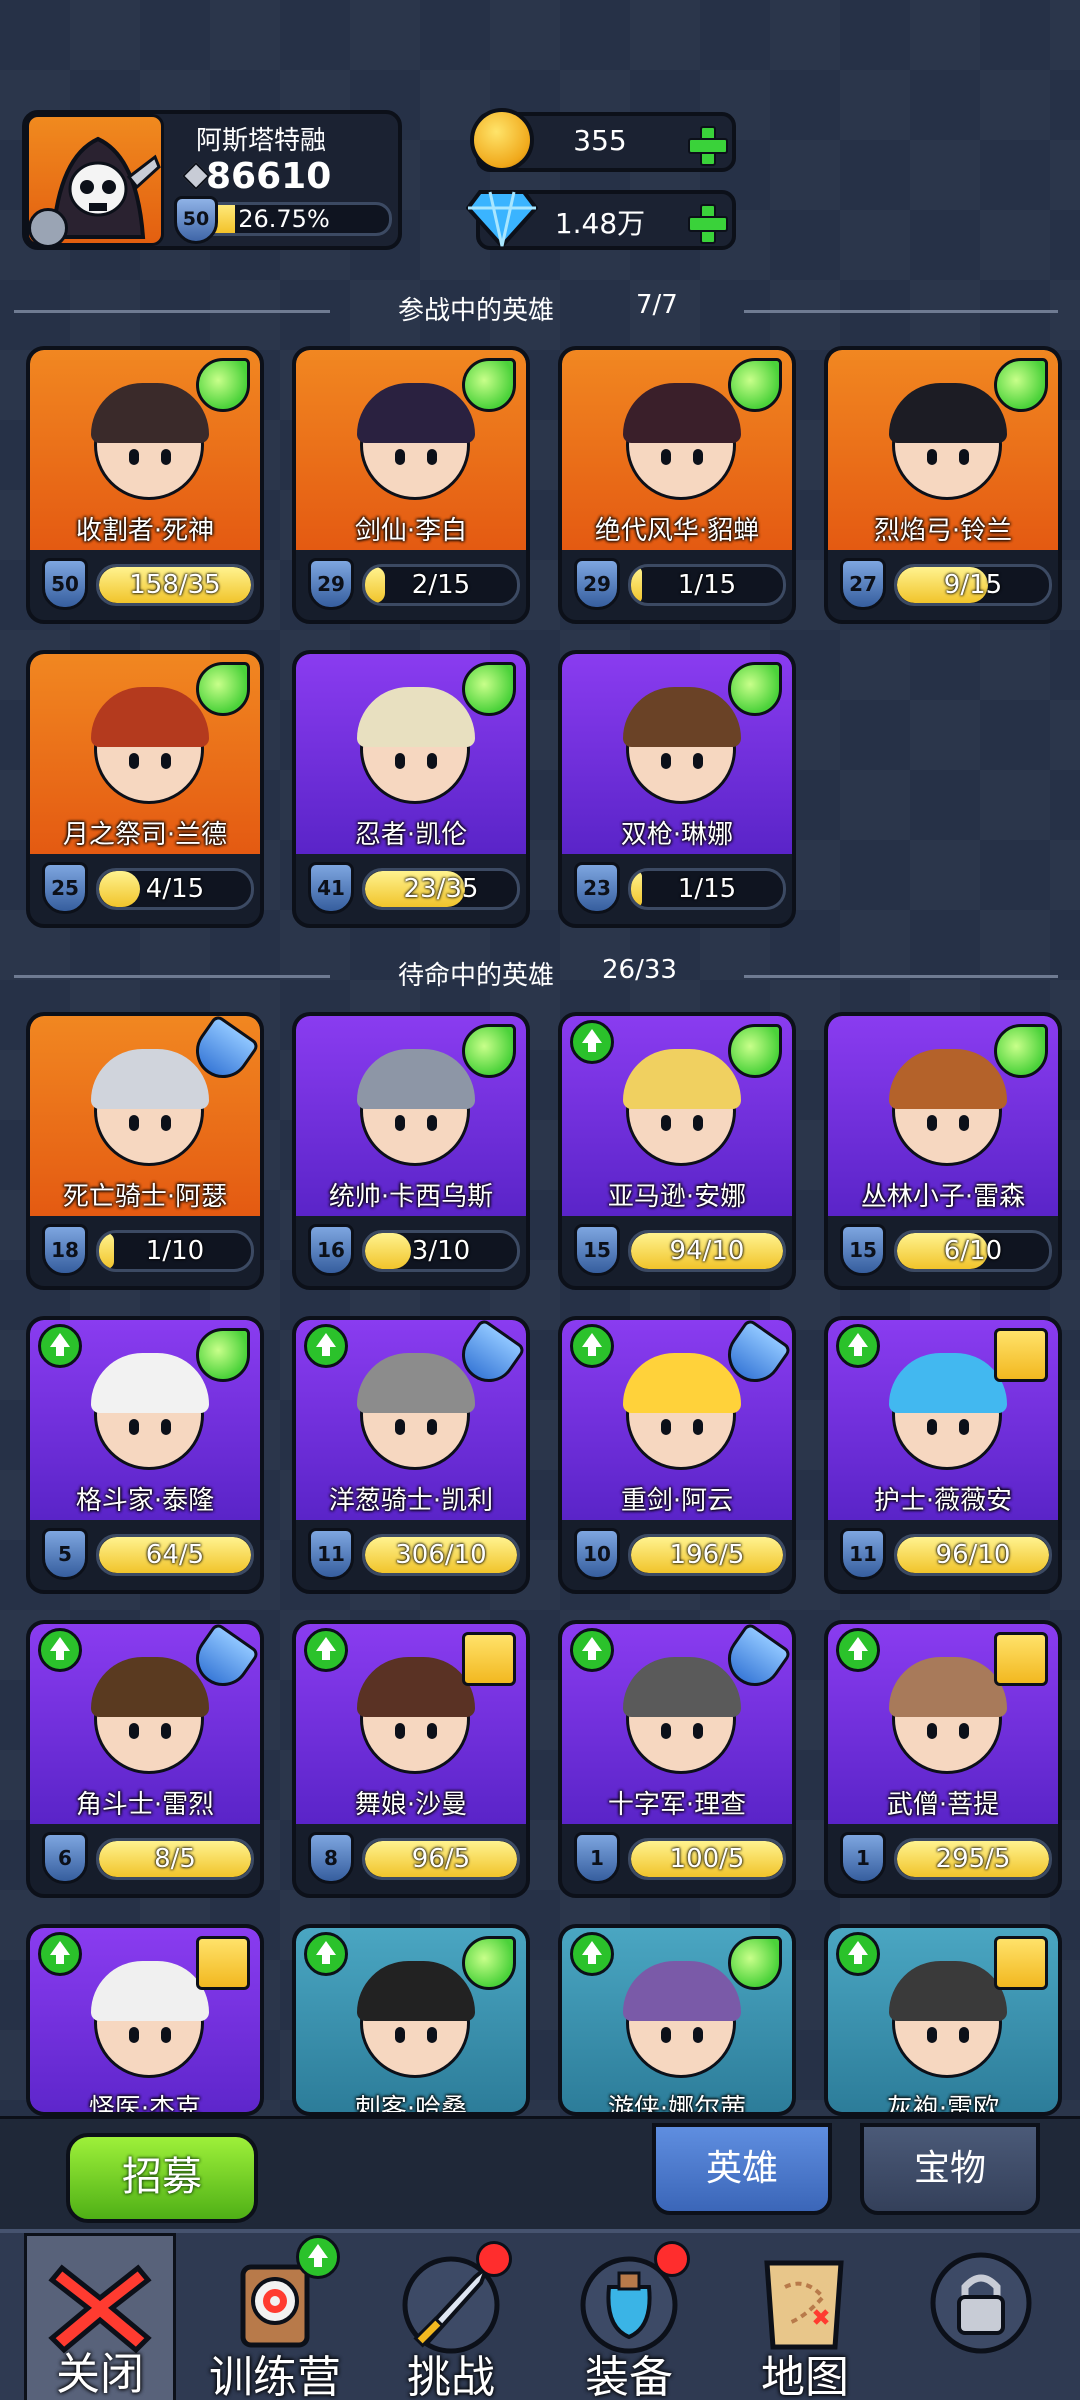 This screenshot has height=2400, width=1080. I want to click on hero-name: 绝代风华·貂蝉, so click(677, 531).